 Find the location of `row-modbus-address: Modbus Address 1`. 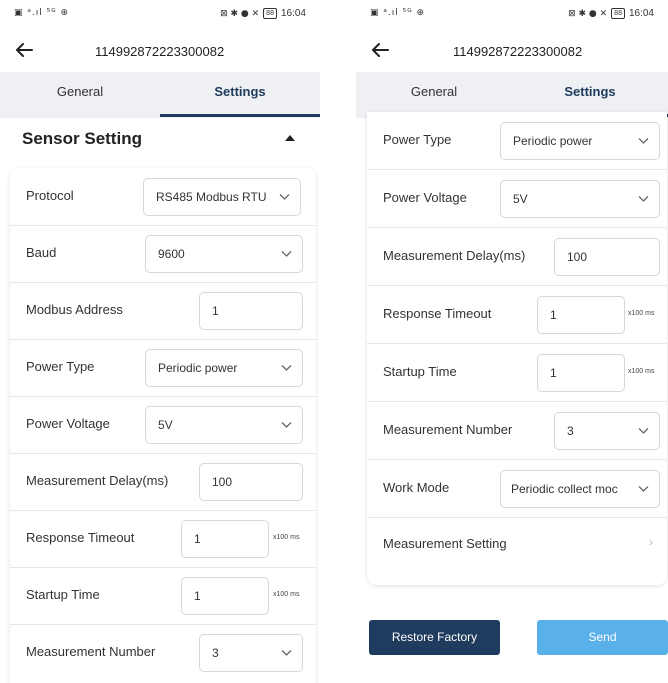

row-modbus-address: Modbus Address 1 is located at coordinates (163, 311).